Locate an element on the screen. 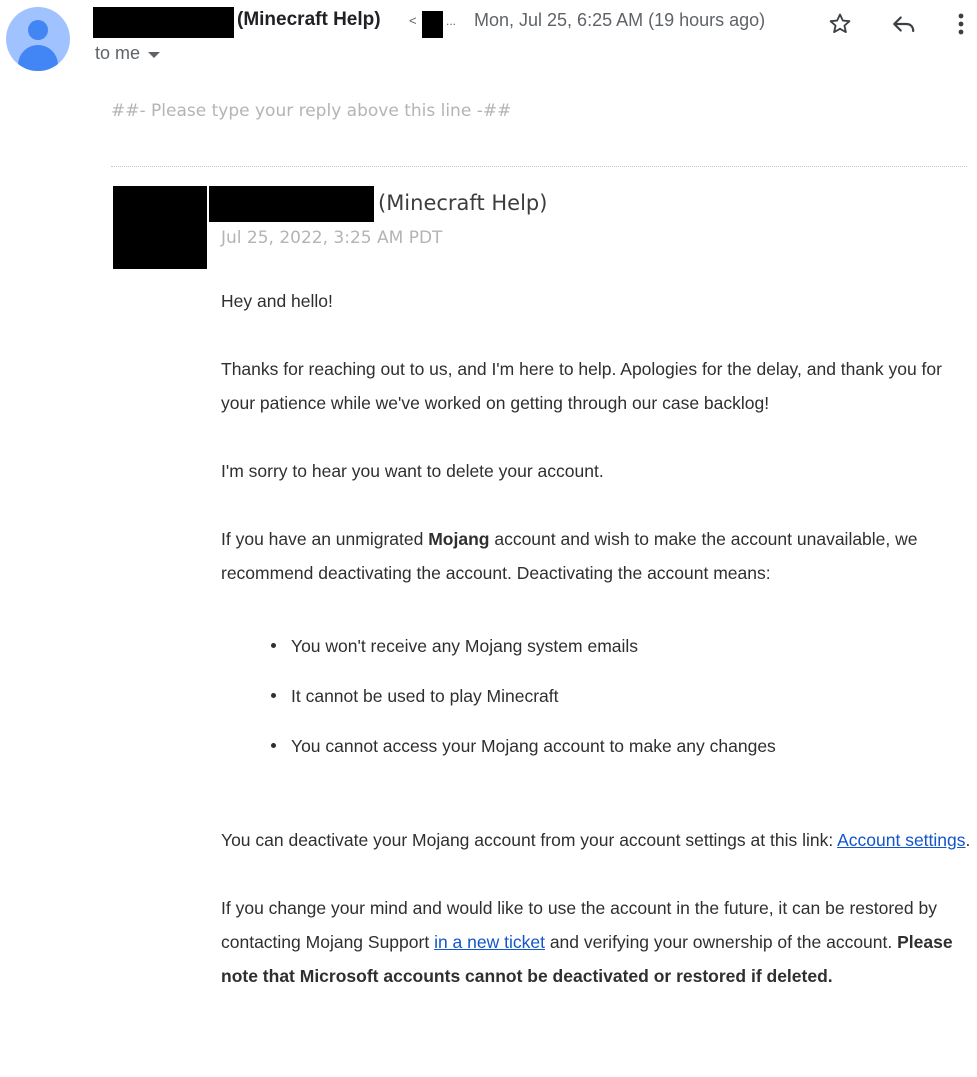  more-vertical-icon is located at coordinates (961, 24).